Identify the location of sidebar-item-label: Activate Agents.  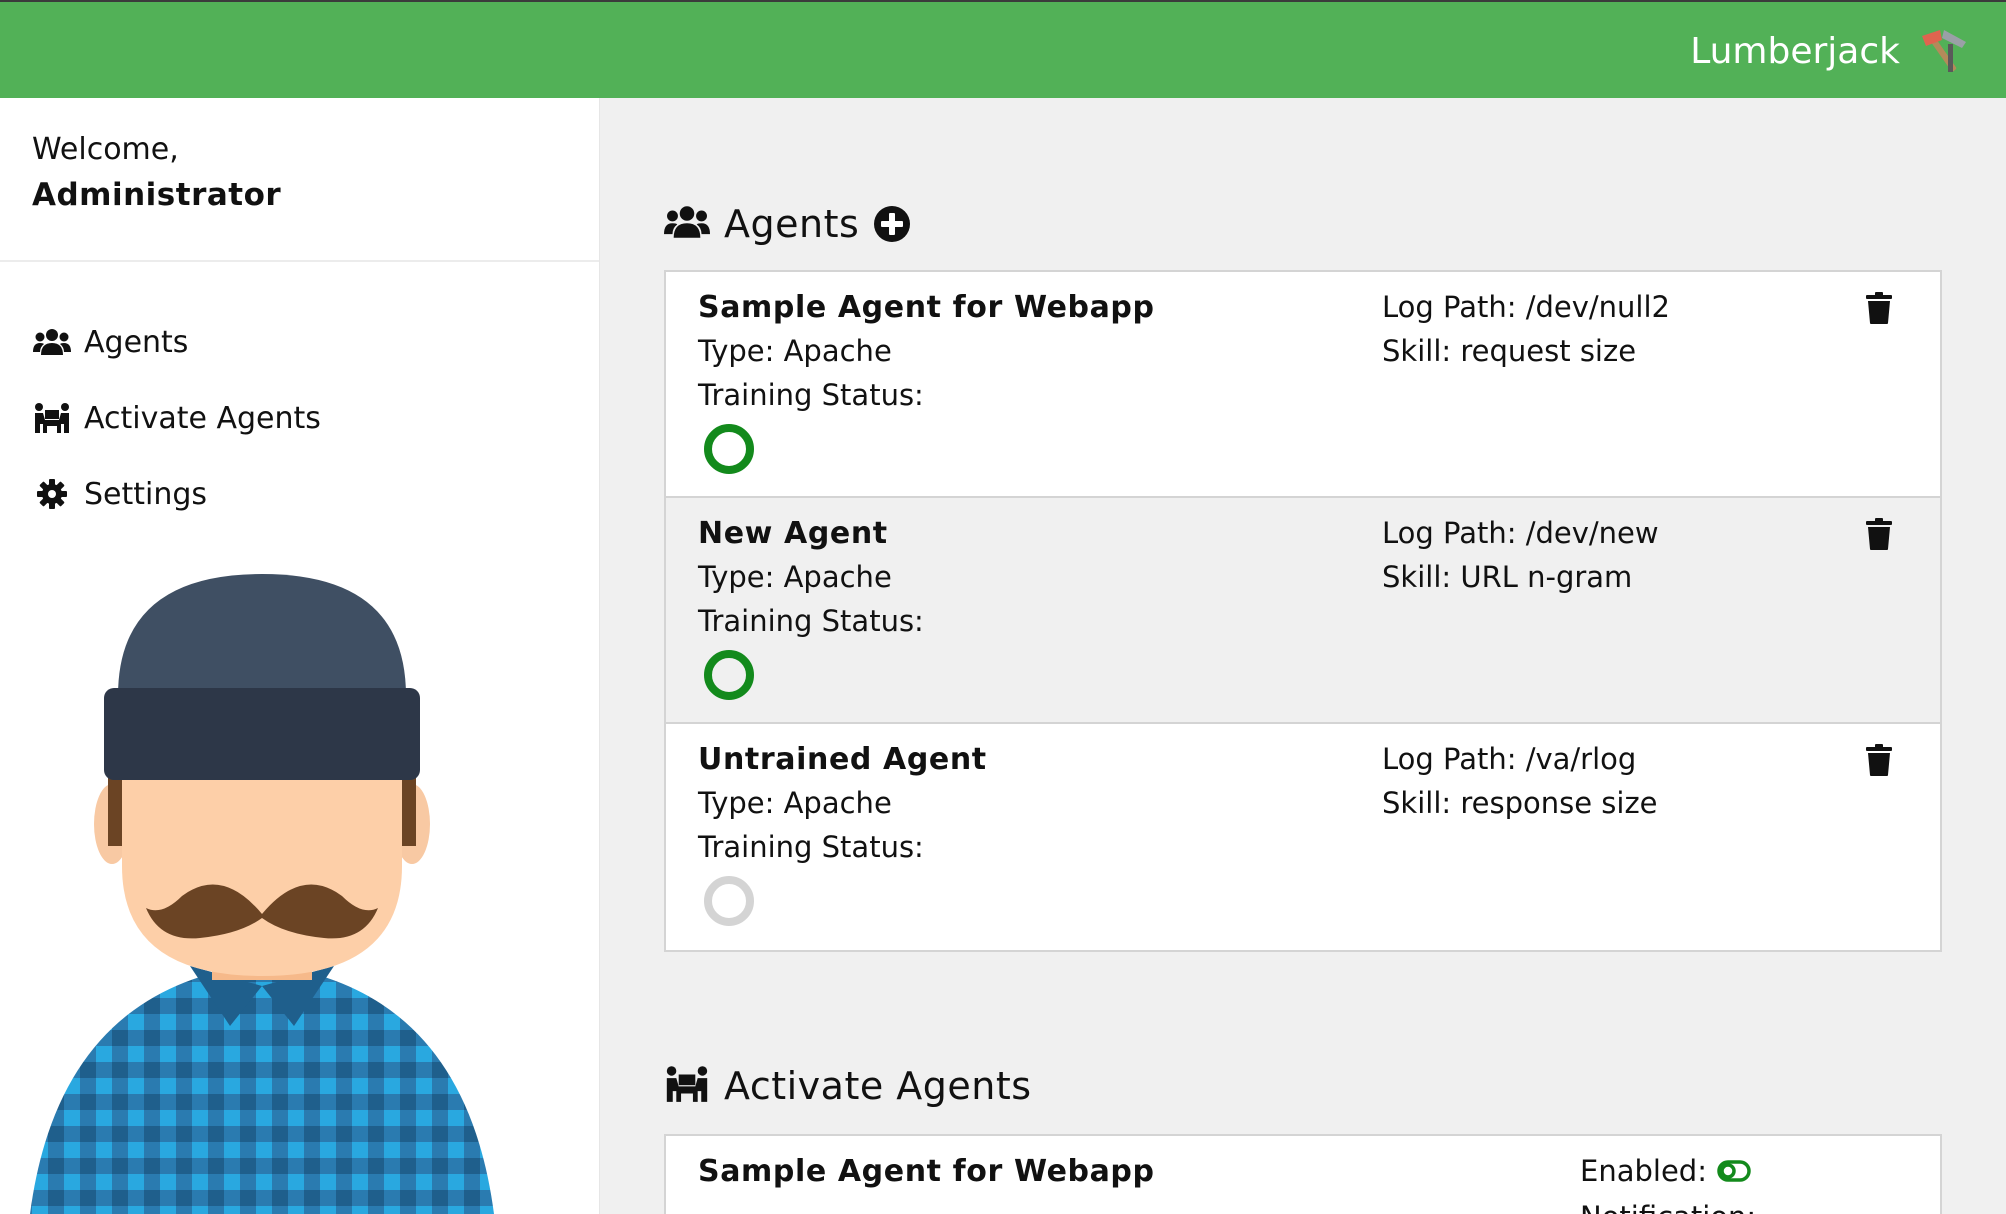
(202, 418).